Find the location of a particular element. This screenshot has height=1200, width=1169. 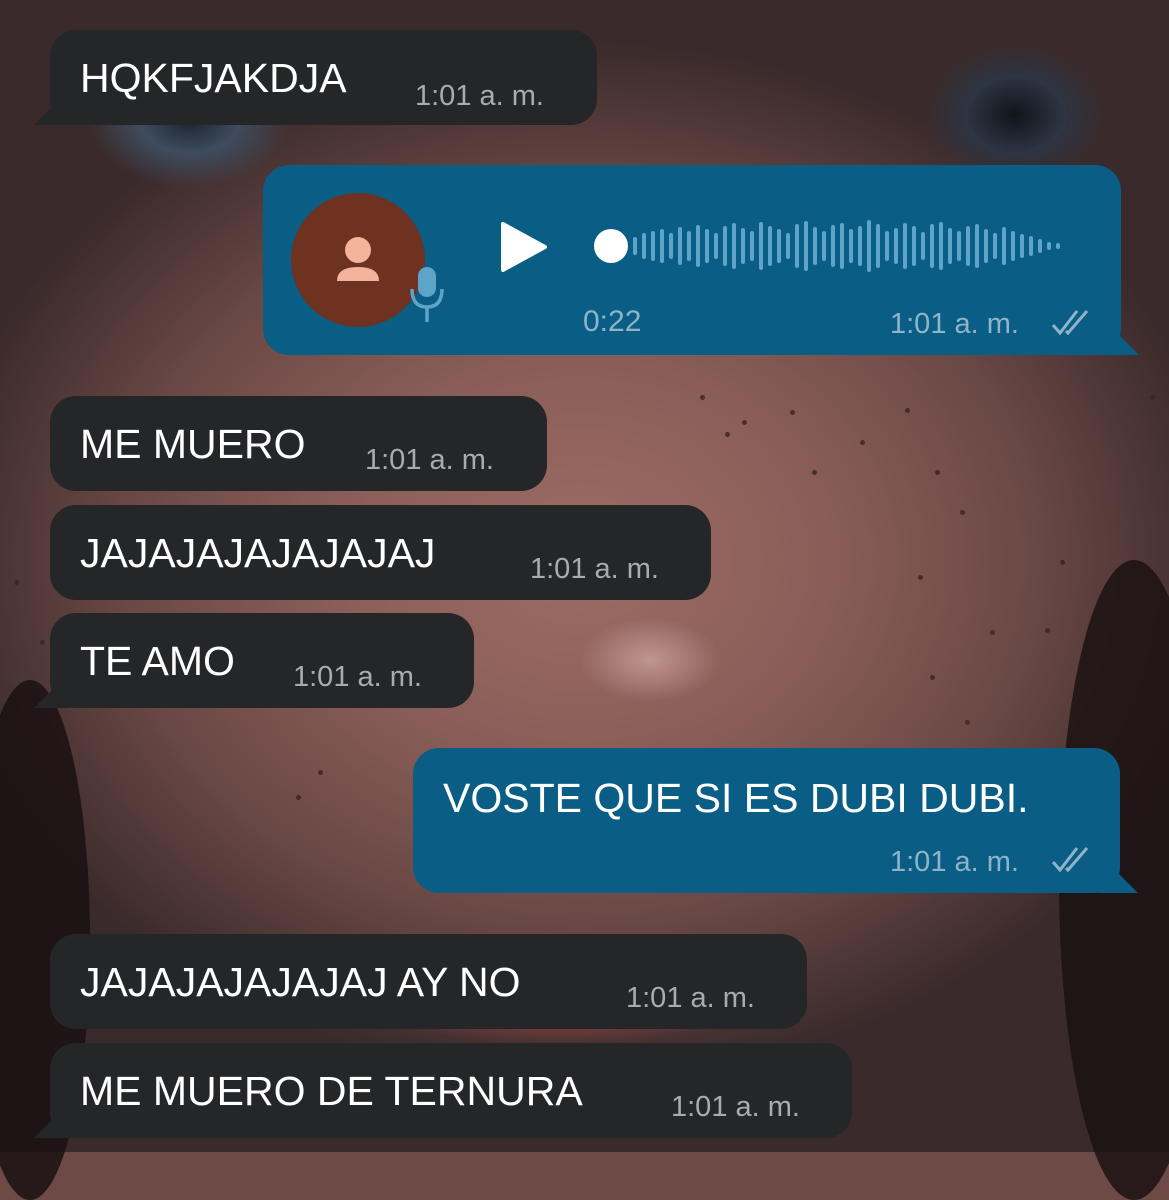

playback-position-knob is located at coordinates (611, 246).